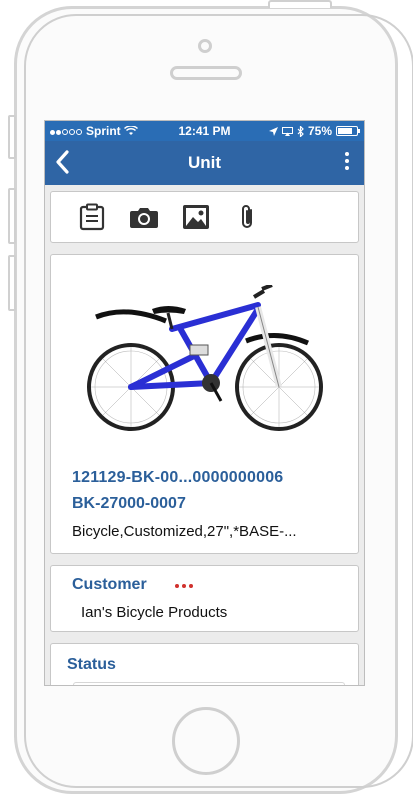 This screenshot has height=800, width=413. What do you see at coordinates (248, 217) in the screenshot?
I see `paperclip-icon` at bounding box center [248, 217].